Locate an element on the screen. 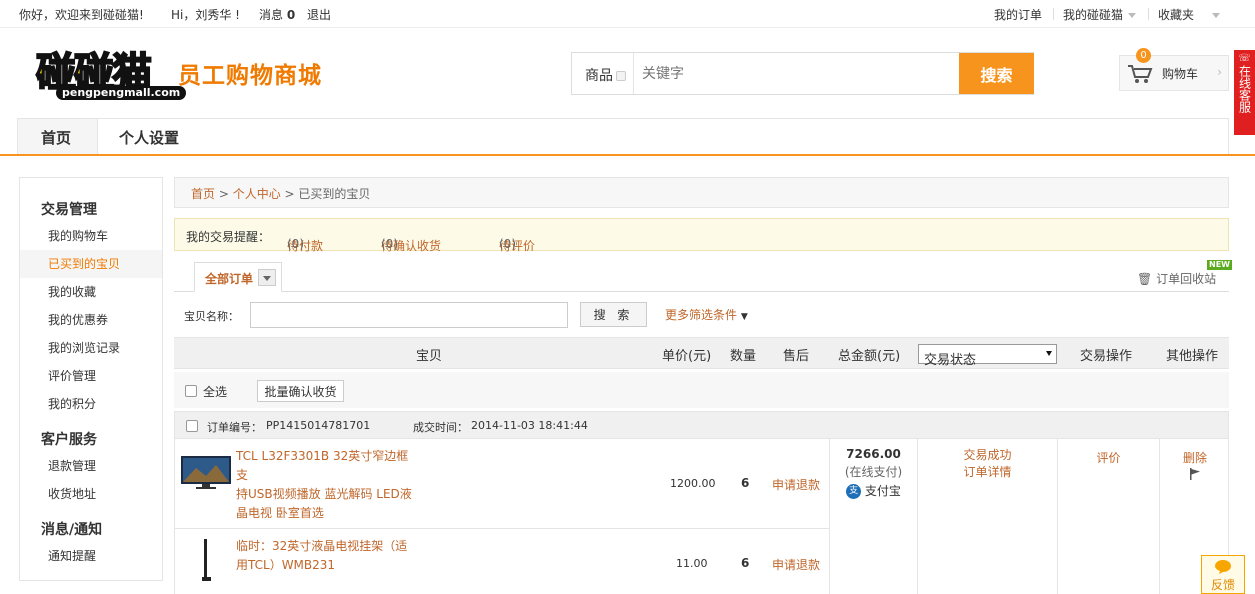 This screenshot has width=1255, height=594. order-total-cell: 7266.00 (在线支付) 支 支付宝 is located at coordinates (873, 473).